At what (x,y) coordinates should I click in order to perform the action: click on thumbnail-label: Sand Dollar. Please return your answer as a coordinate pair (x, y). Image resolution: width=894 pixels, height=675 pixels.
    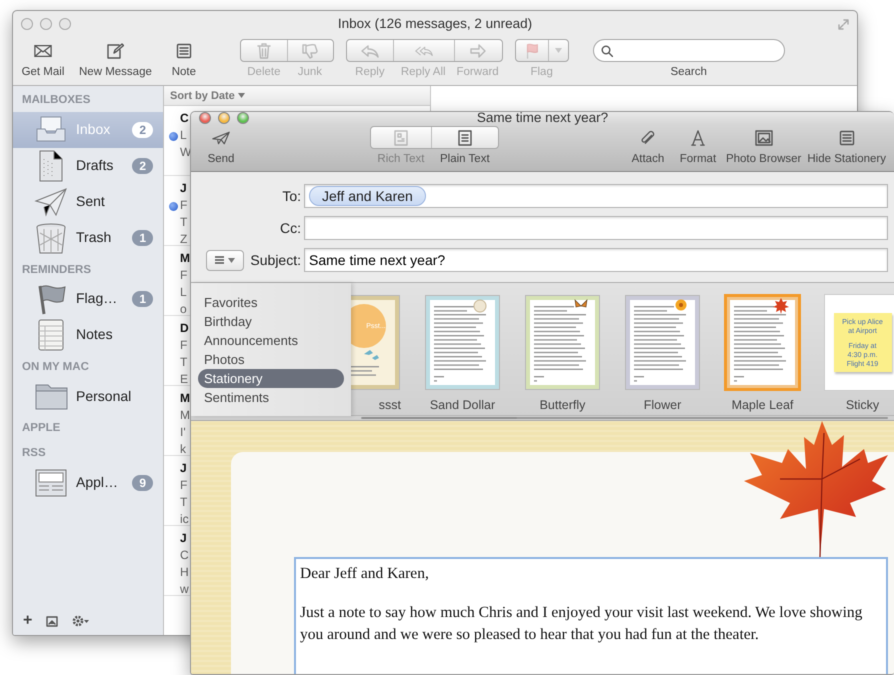
    Looking at the image, I should click on (463, 405).